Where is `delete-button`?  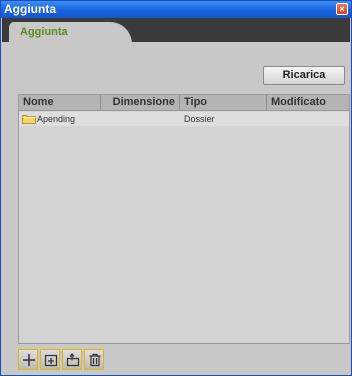 delete-button is located at coordinates (94, 359).